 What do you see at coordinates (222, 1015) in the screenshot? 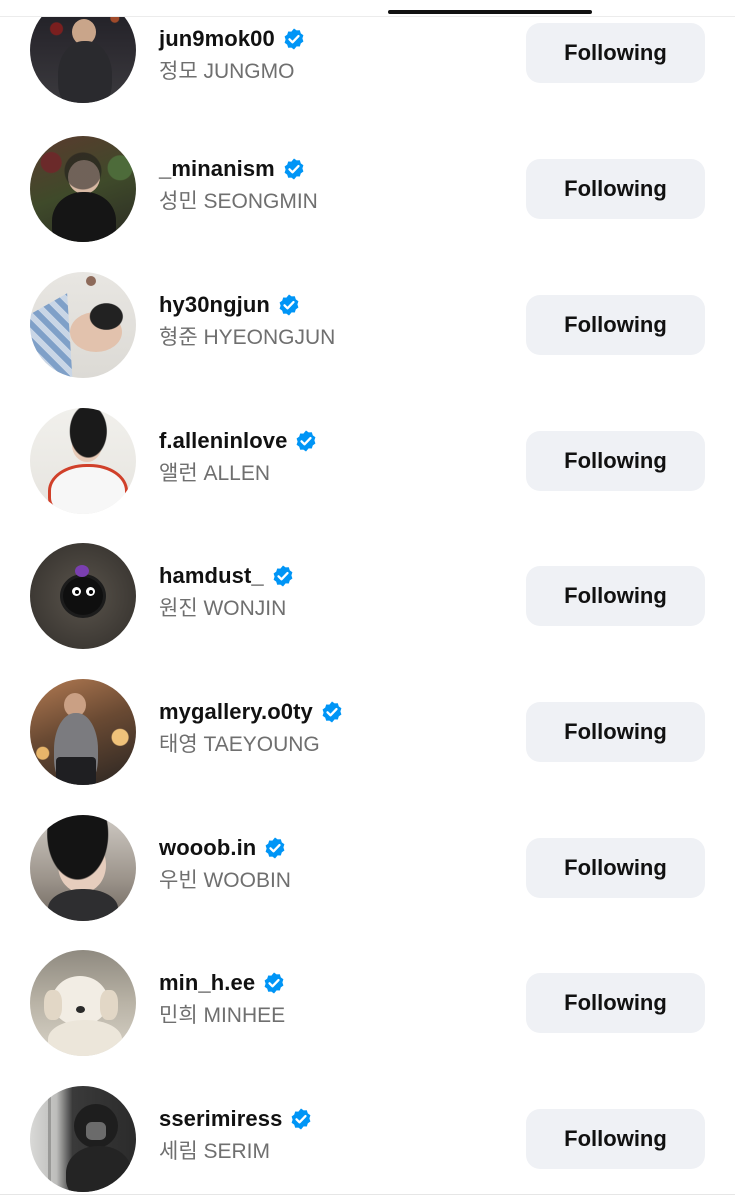
I see `full-name: 민희 MINHEE` at bounding box center [222, 1015].